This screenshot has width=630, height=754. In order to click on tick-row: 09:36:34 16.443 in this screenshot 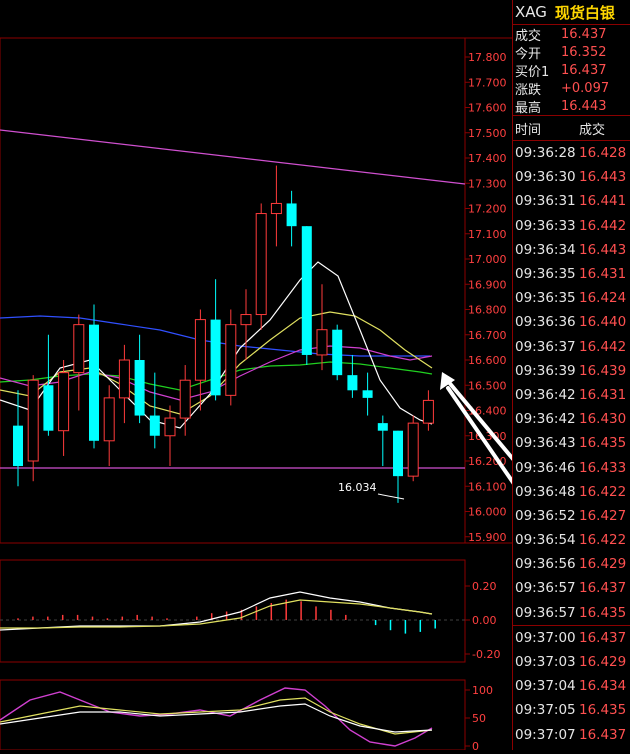, I will do `click(571, 250)`.